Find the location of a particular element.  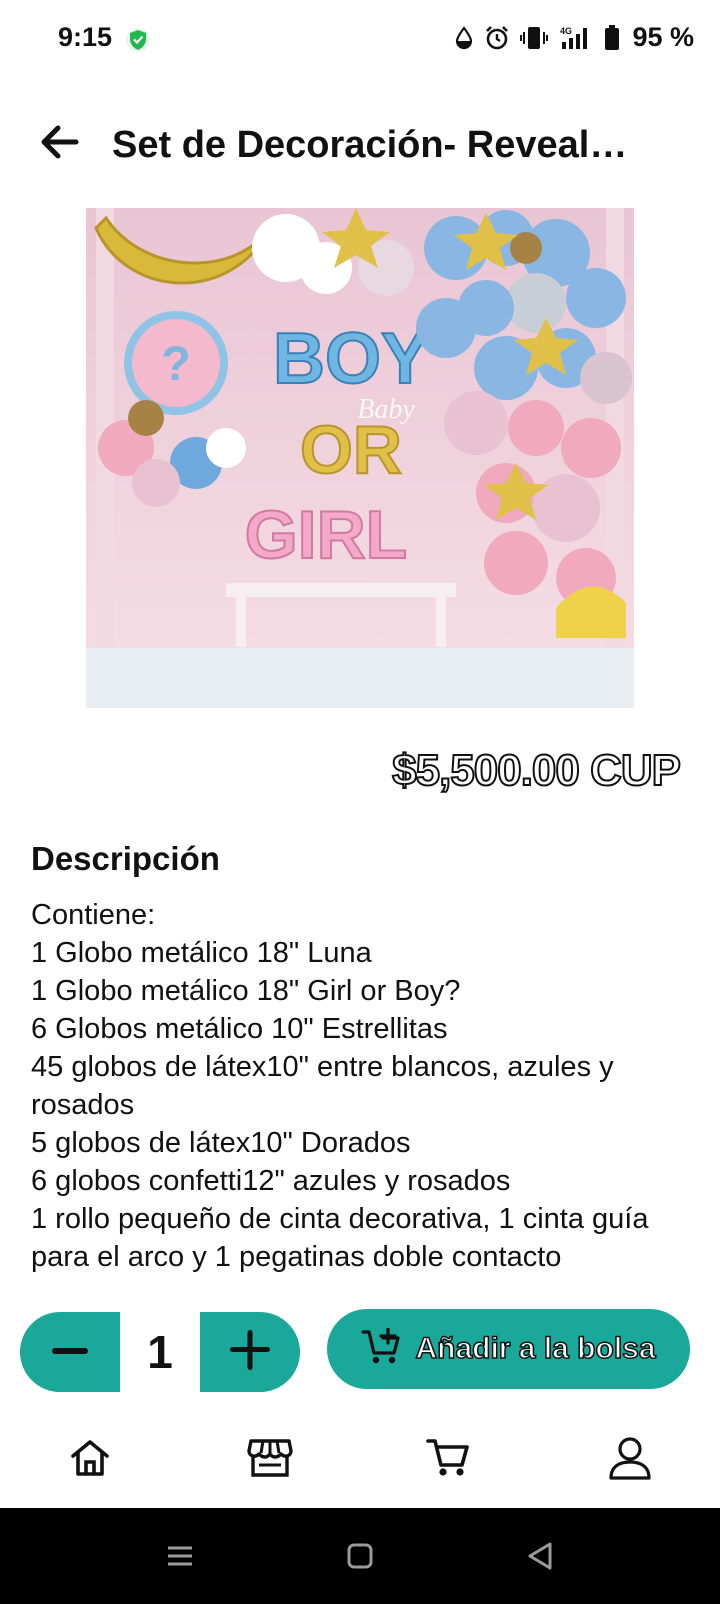

shield-icon is located at coordinates (138, 40).